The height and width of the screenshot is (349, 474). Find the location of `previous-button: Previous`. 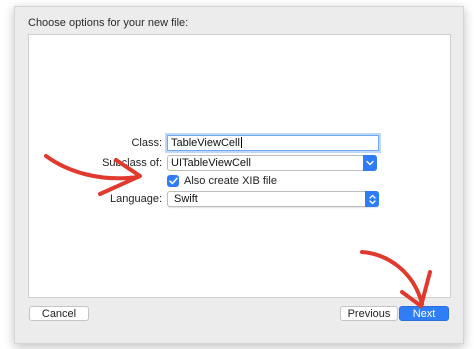

previous-button: Previous is located at coordinates (369, 313).